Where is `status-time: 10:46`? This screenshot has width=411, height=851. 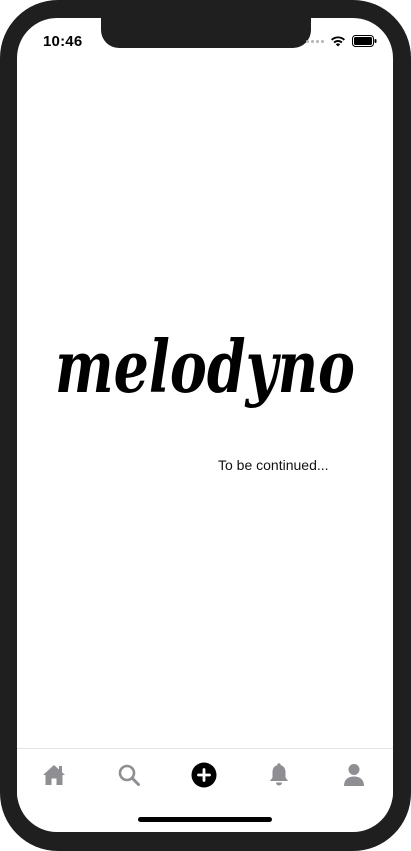 status-time: 10:46 is located at coordinates (63, 41).